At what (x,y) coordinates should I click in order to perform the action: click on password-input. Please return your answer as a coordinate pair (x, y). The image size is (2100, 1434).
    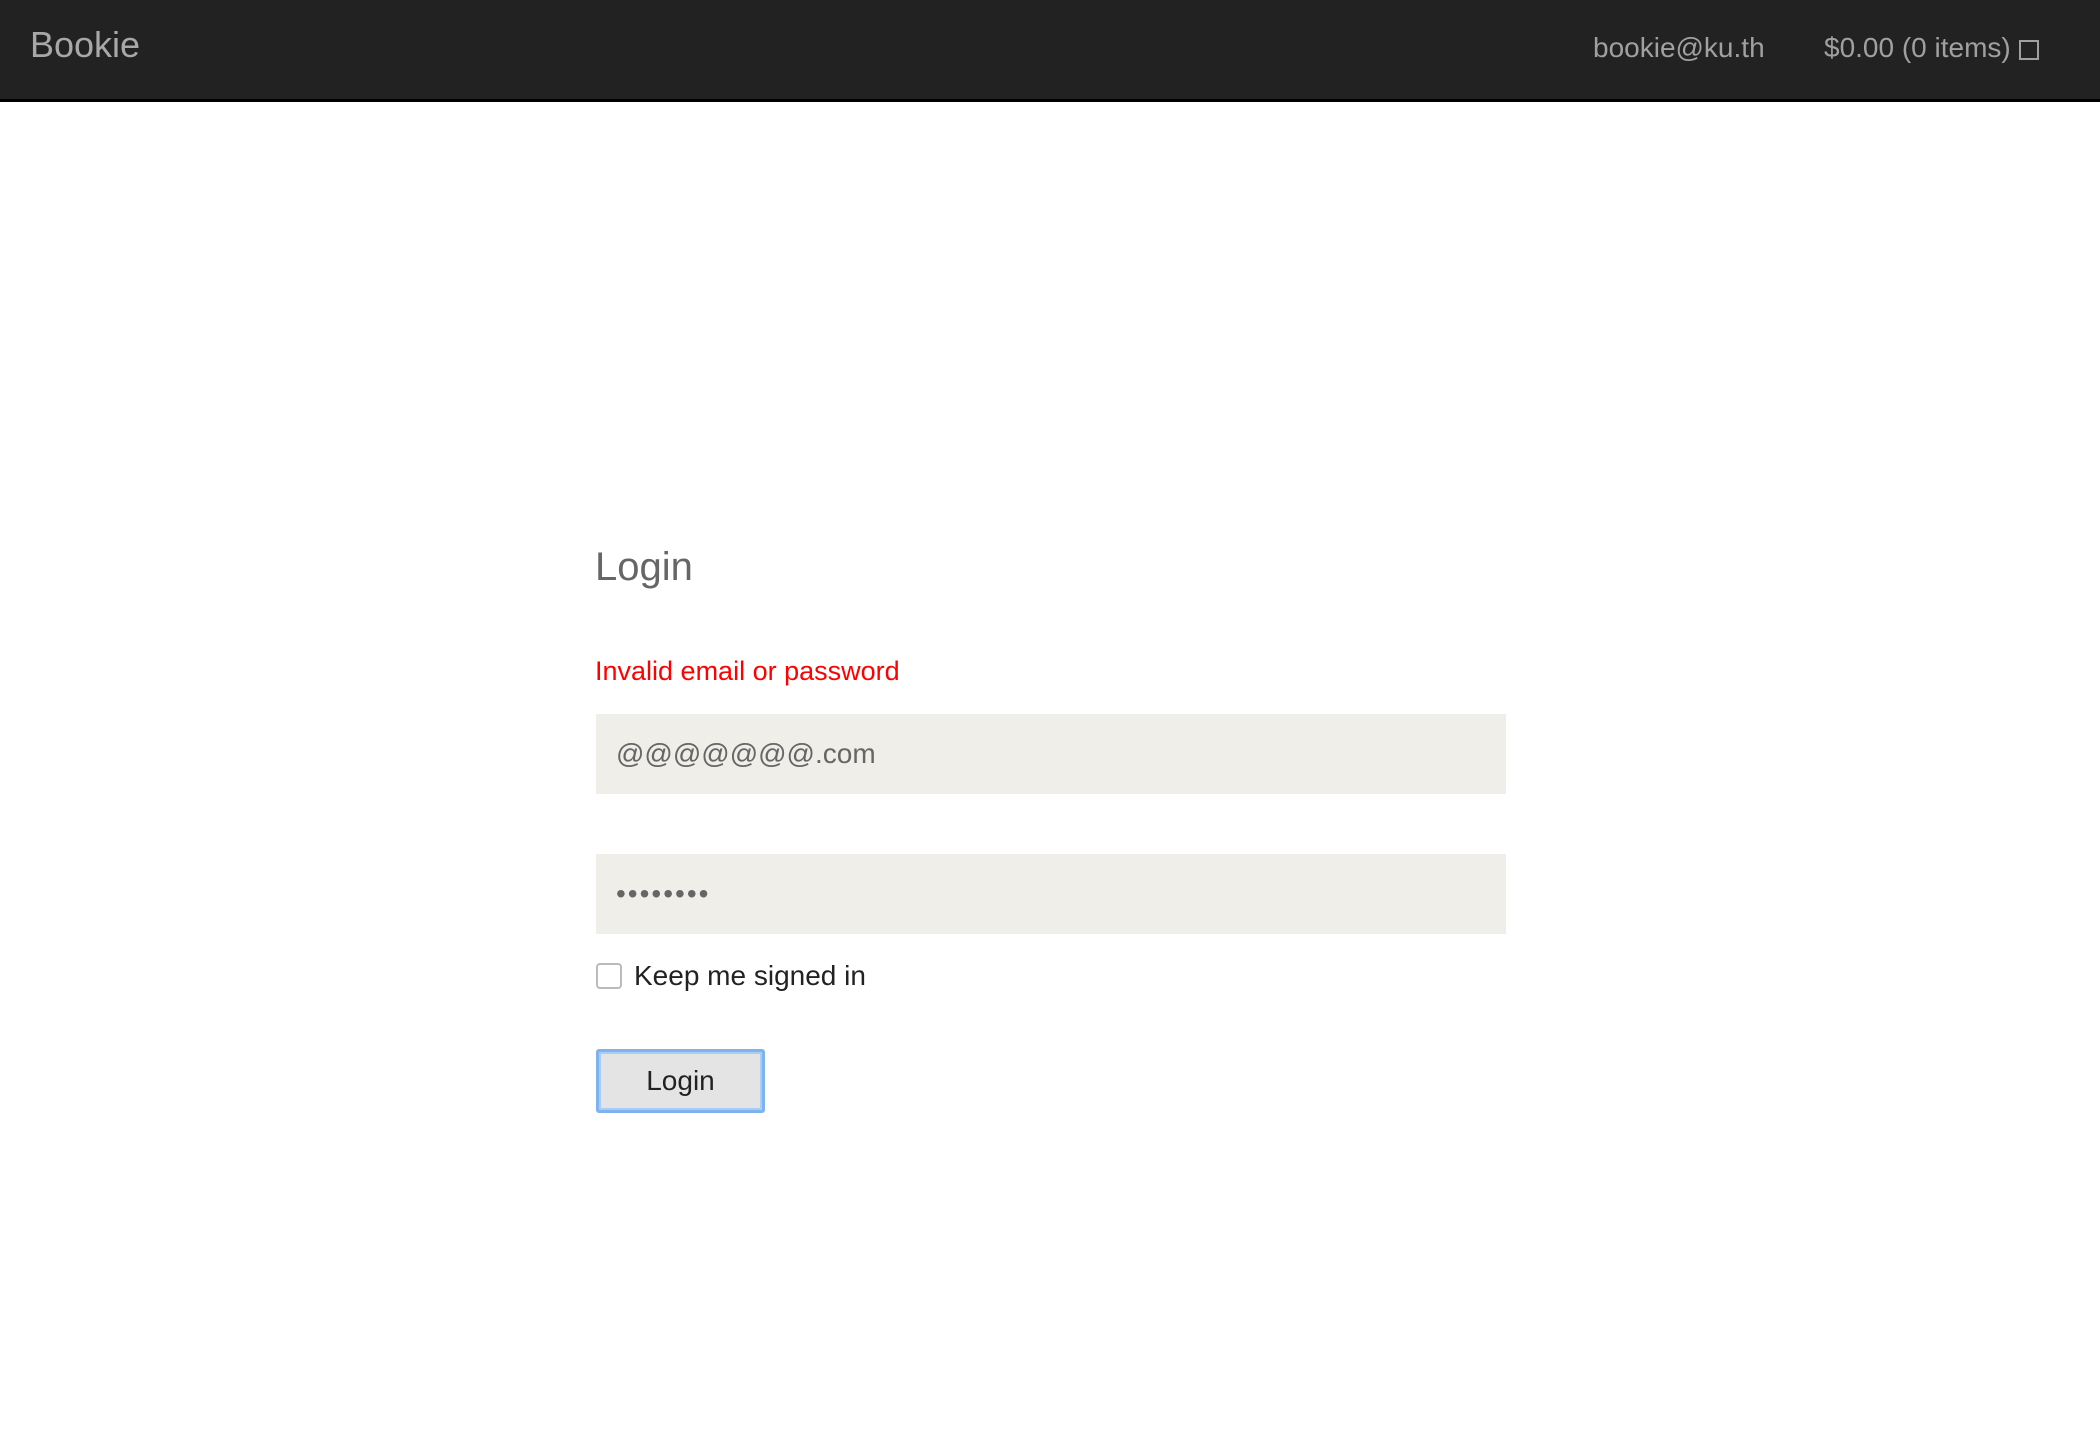
    Looking at the image, I should click on (1051, 894).